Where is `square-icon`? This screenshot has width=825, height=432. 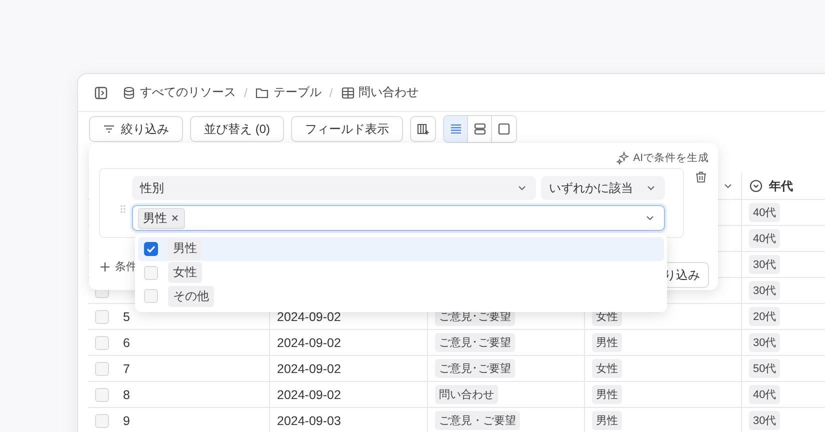 square-icon is located at coordinates (504, 129).